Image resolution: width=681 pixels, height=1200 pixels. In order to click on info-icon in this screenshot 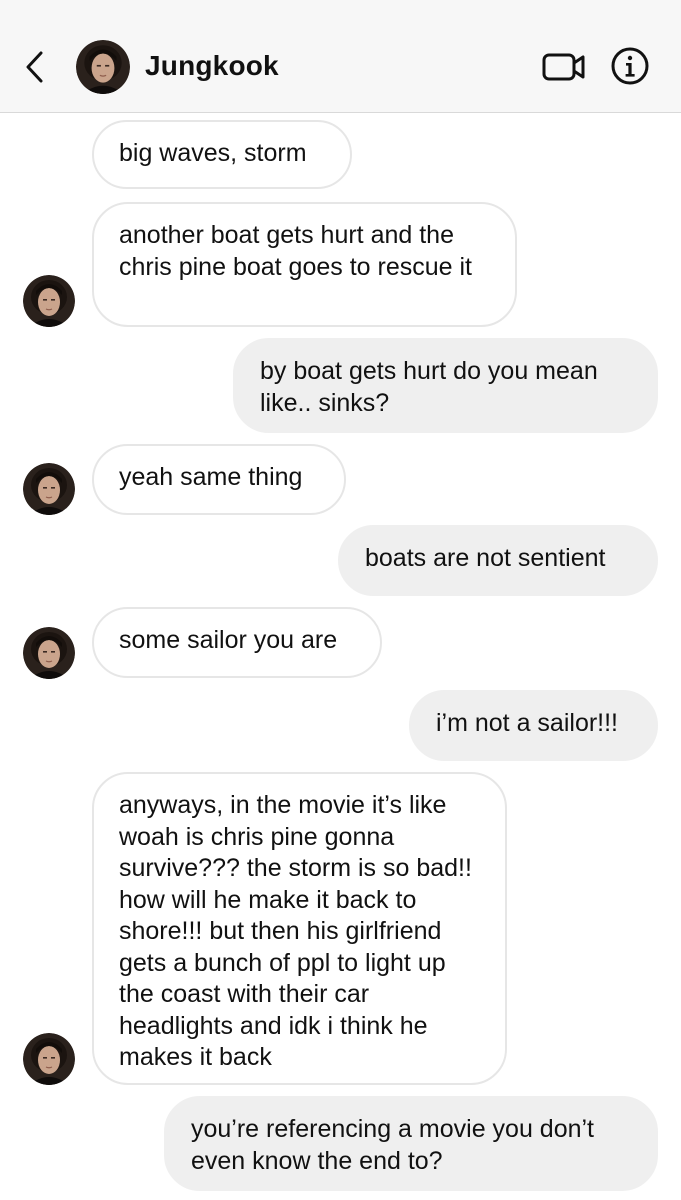, I will do `click(630, 66)`.